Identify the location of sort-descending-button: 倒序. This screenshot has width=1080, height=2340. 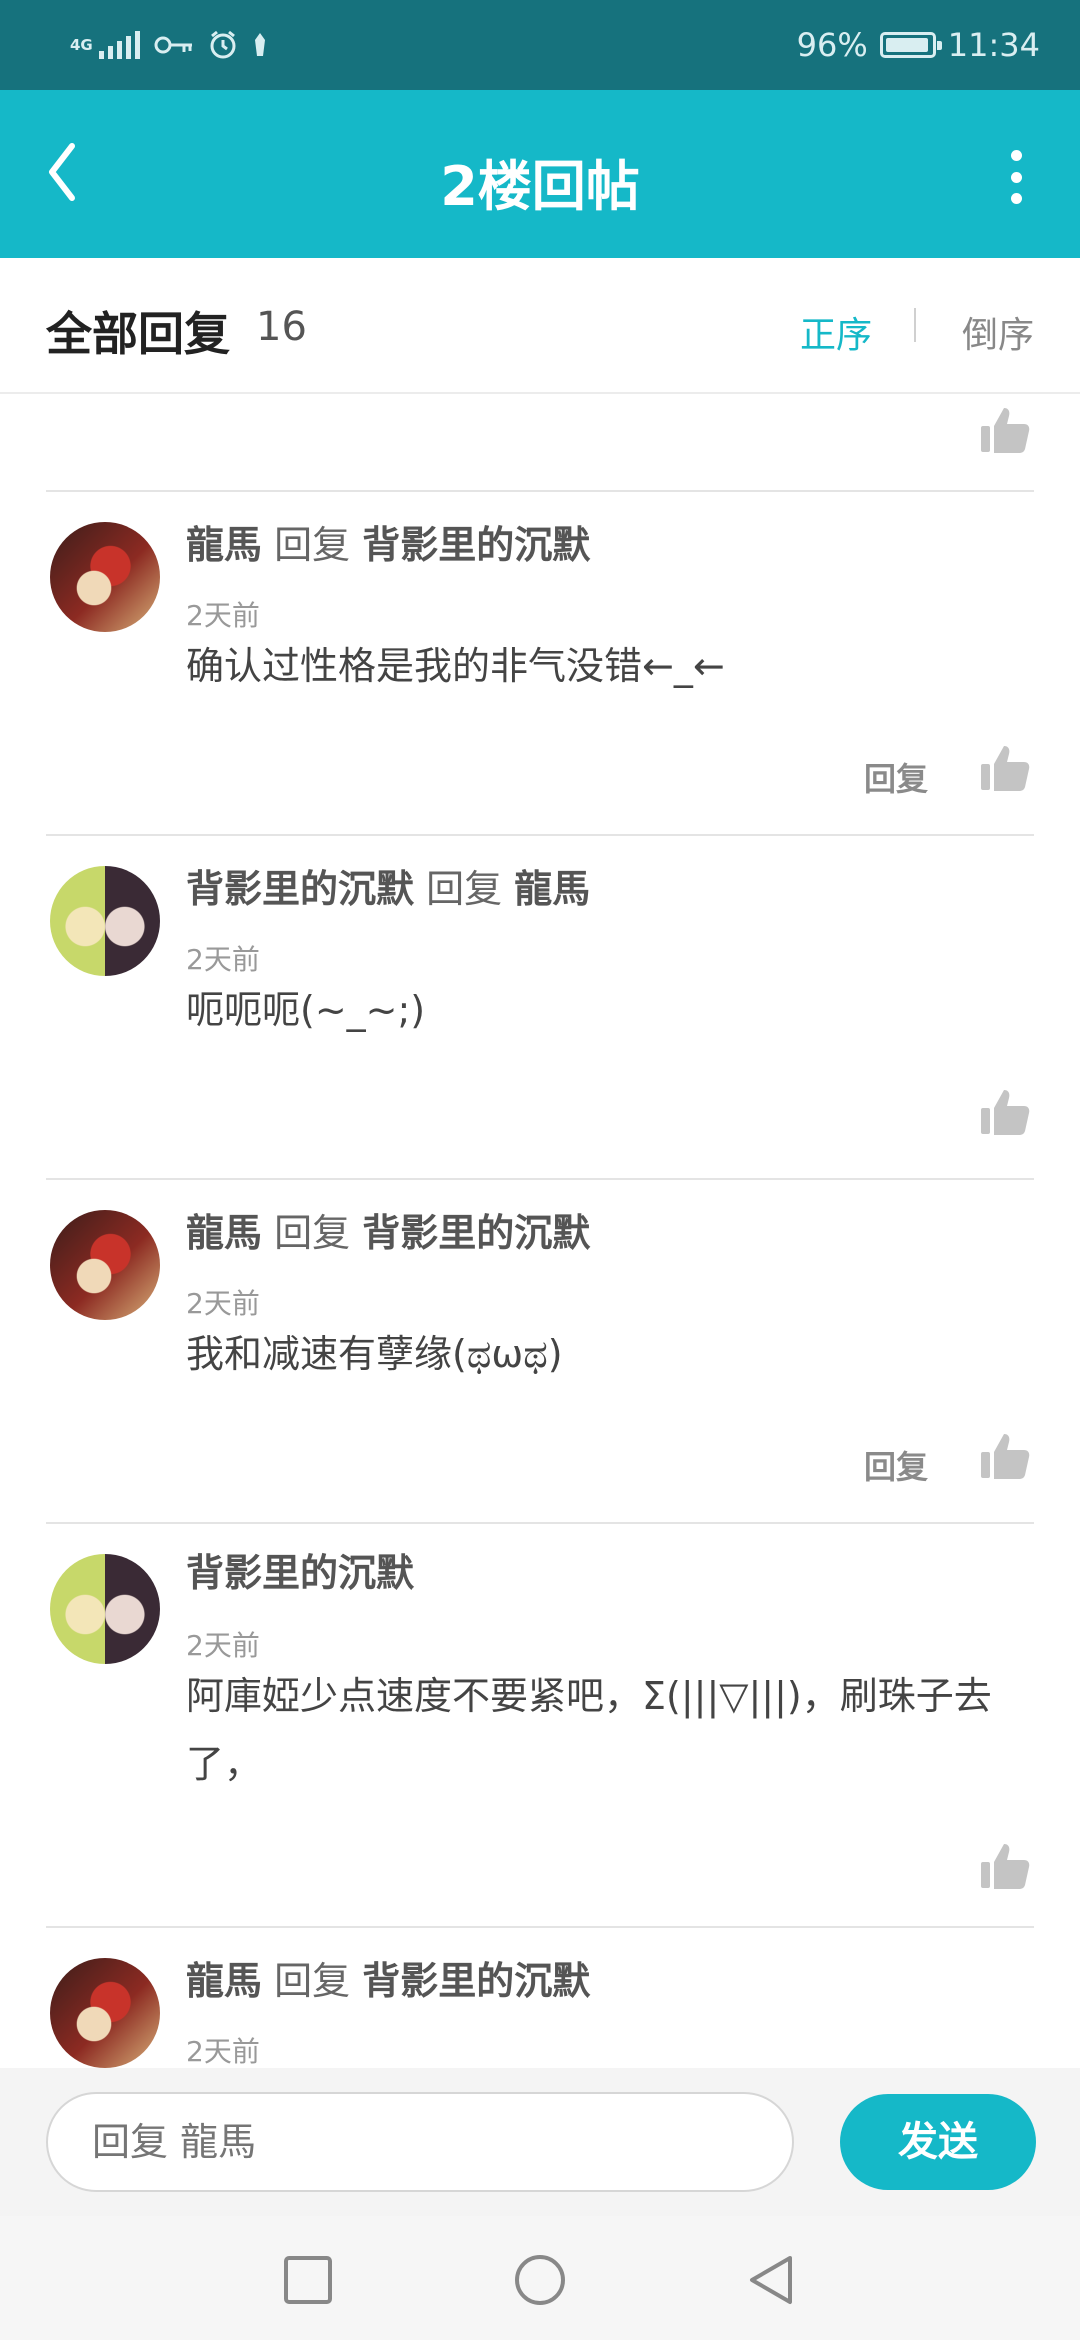
(998, 332).